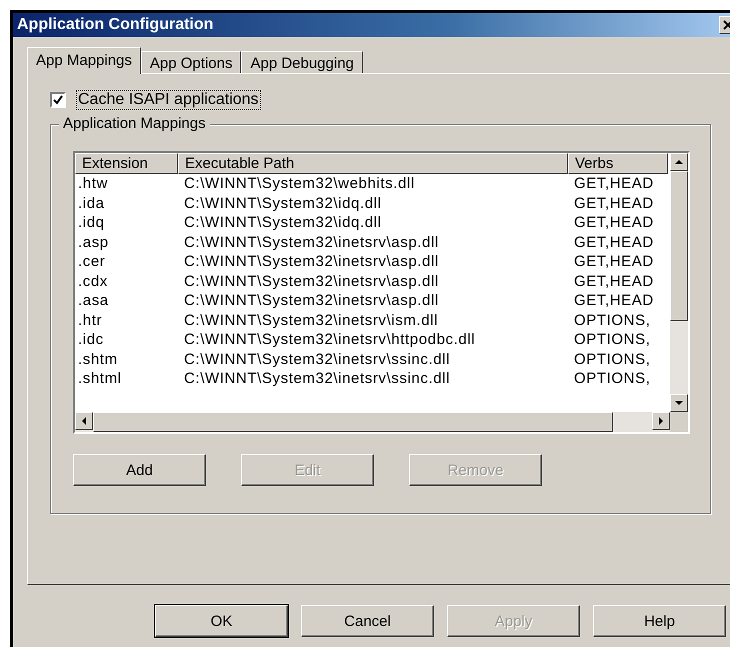 This screenshot has width=730, height=647. I want to click on table-cell-text: .shtml, so click(100, 379).